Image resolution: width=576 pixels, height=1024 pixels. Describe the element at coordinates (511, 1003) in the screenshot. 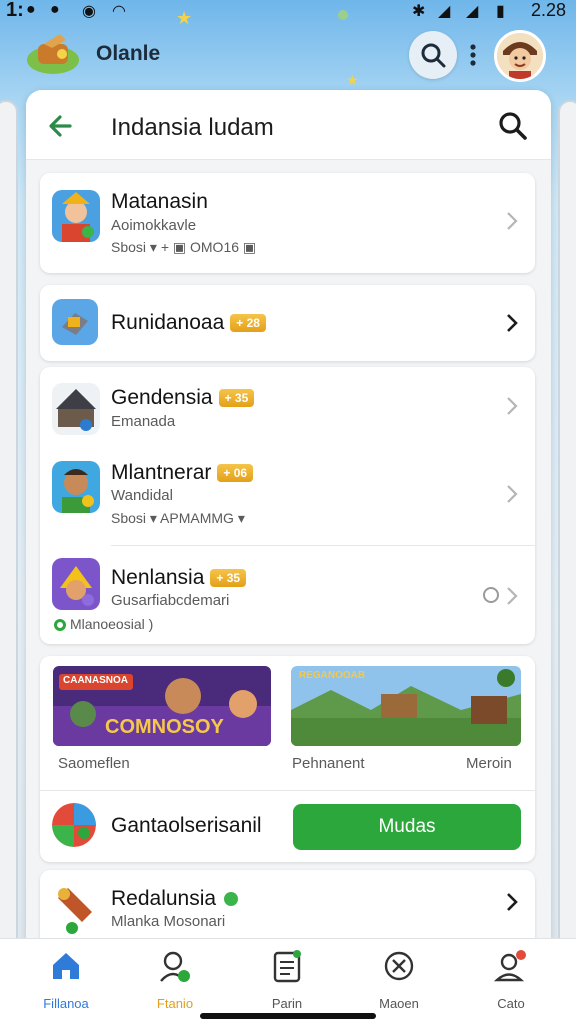

I see `nav-label: Cato` at that location.